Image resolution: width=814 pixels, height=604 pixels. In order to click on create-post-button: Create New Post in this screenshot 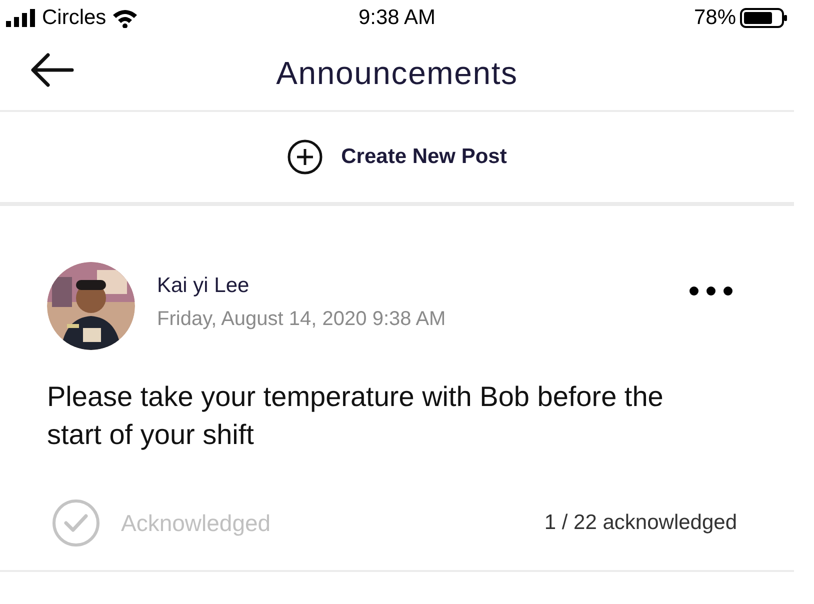, I will do `click(397, 157)`.